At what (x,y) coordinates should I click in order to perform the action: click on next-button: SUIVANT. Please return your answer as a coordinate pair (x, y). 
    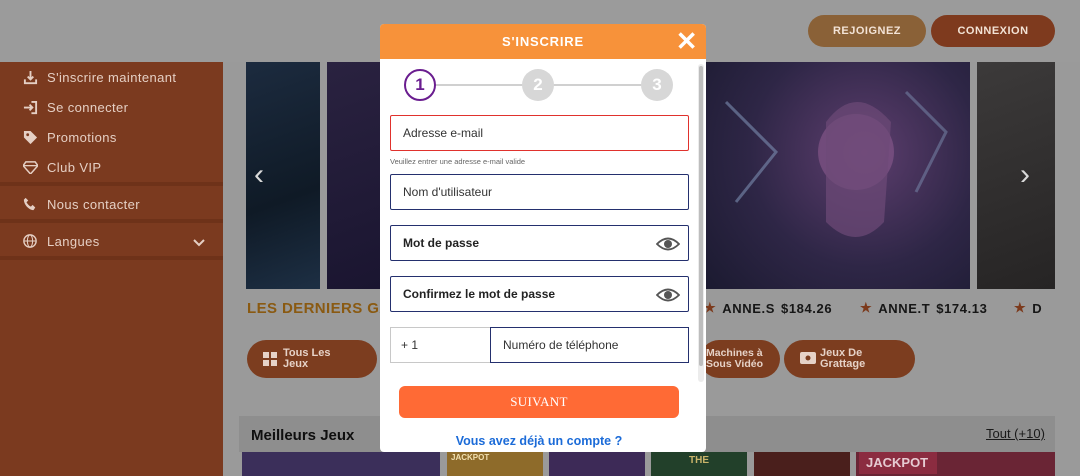
    Looking at the image, I should click on (539, 402).